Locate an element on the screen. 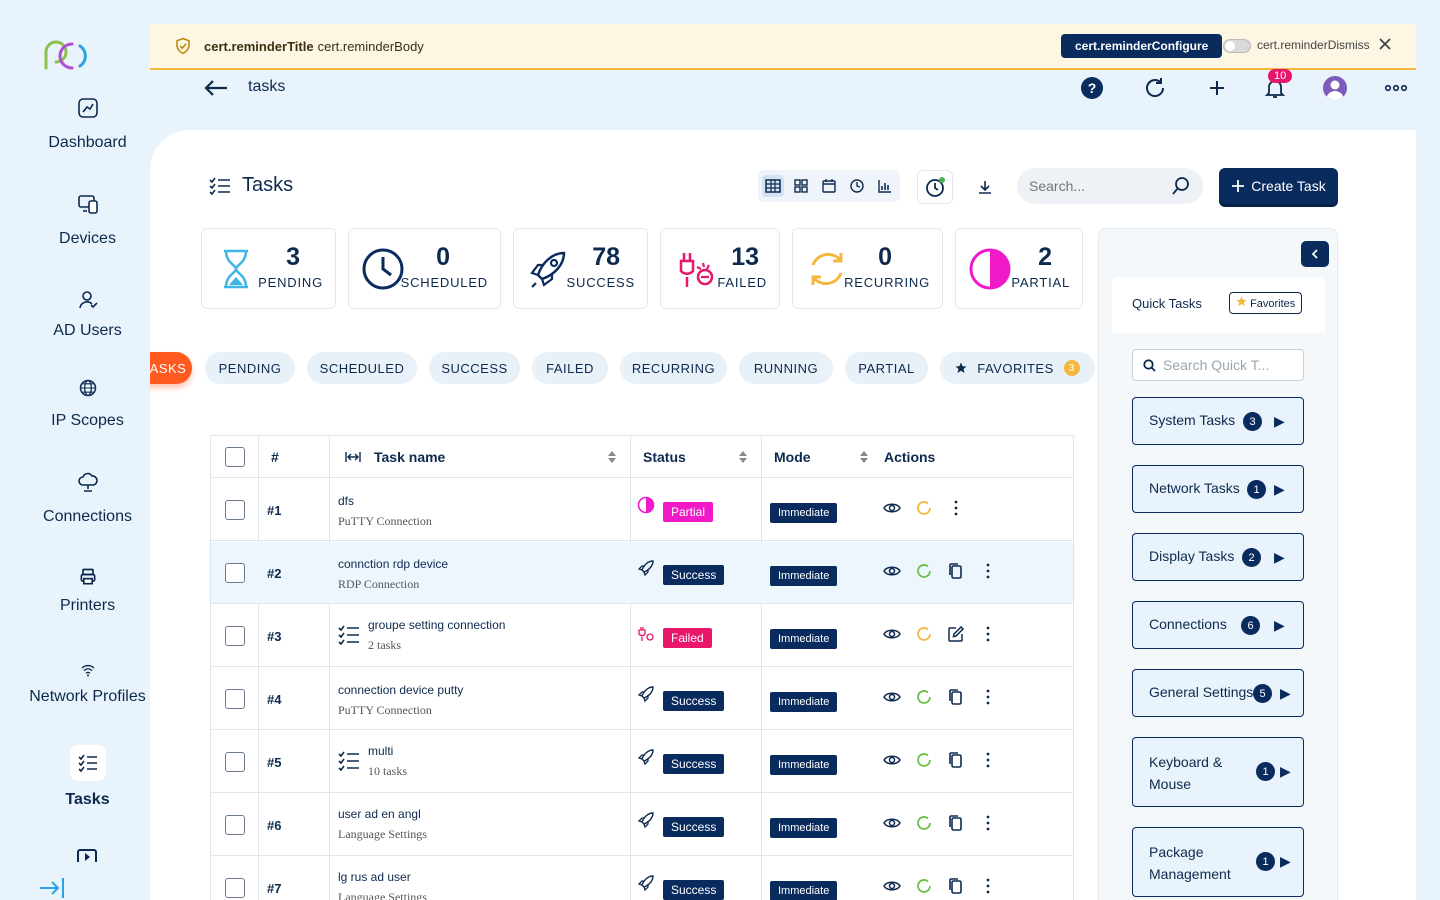 The width and height of the screenshot is (1440, 900). favorites-button: Favorites is located at coordinates (1266, 303).